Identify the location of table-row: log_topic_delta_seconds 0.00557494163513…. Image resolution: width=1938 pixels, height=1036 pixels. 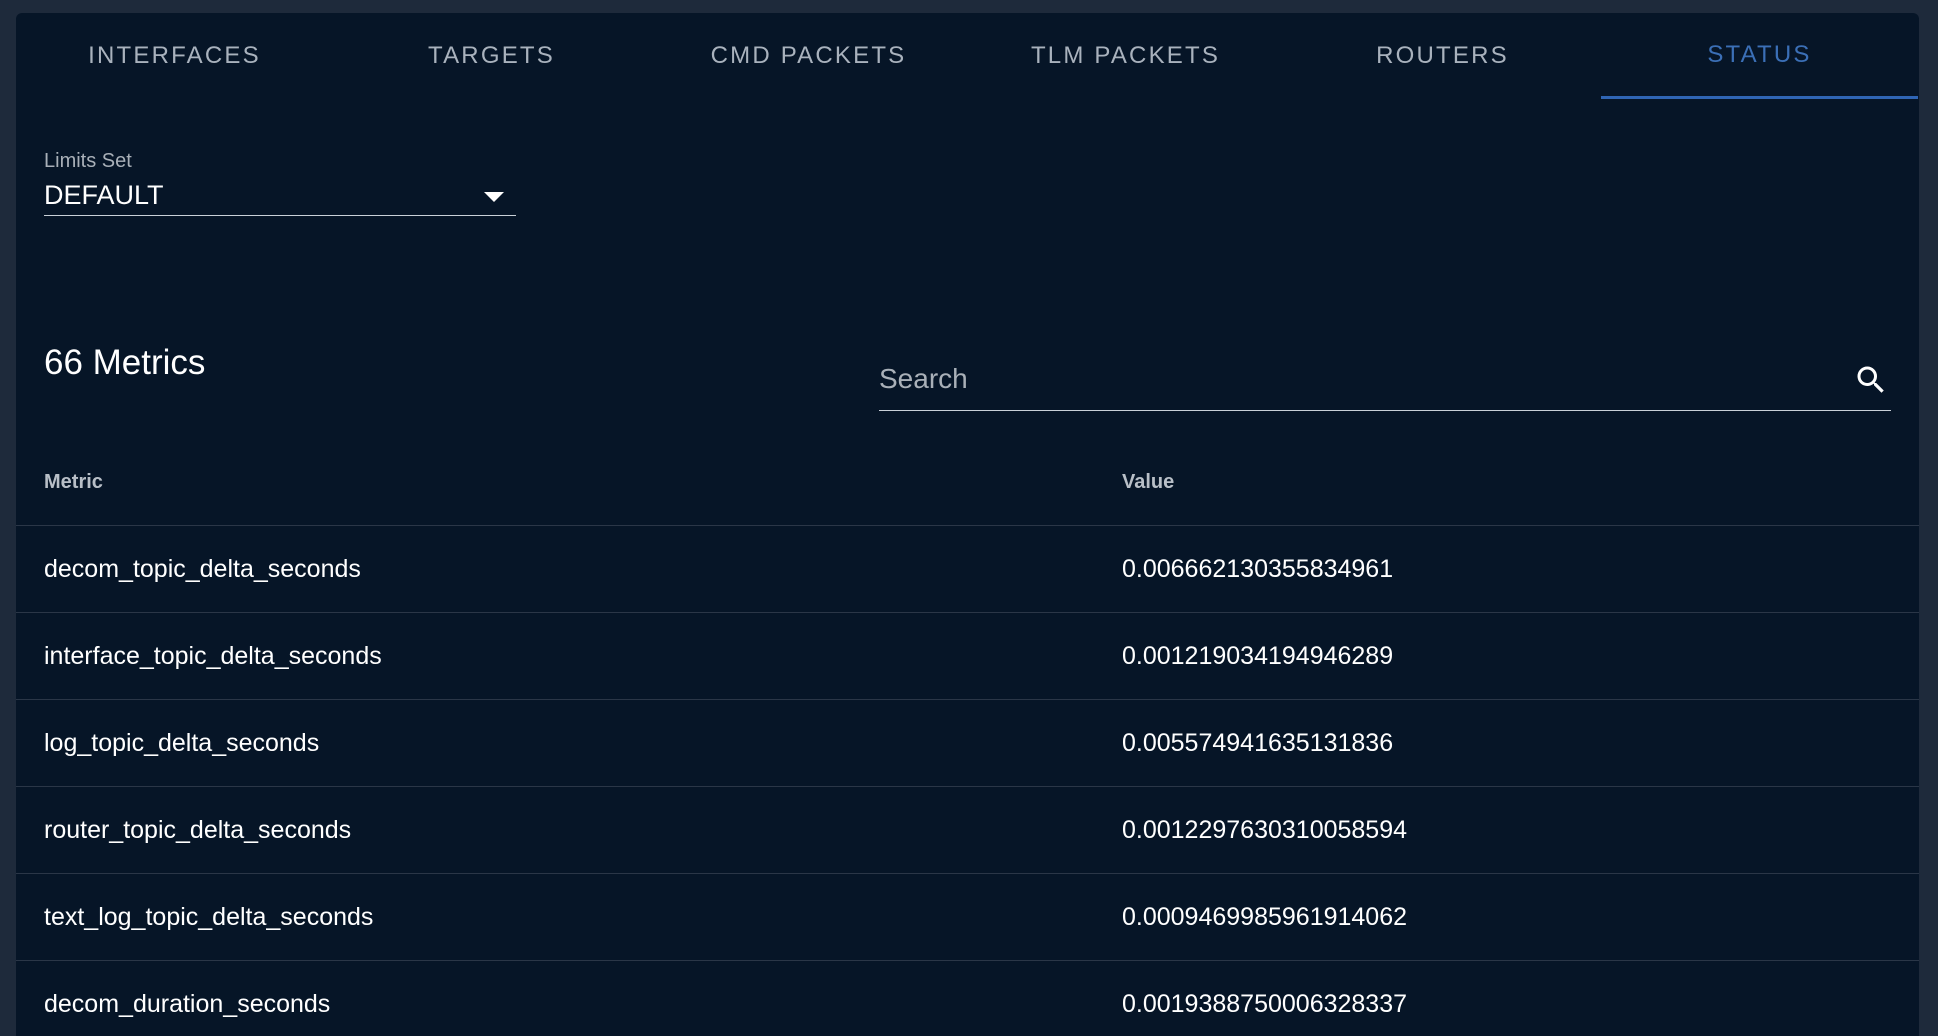
(967, 743).